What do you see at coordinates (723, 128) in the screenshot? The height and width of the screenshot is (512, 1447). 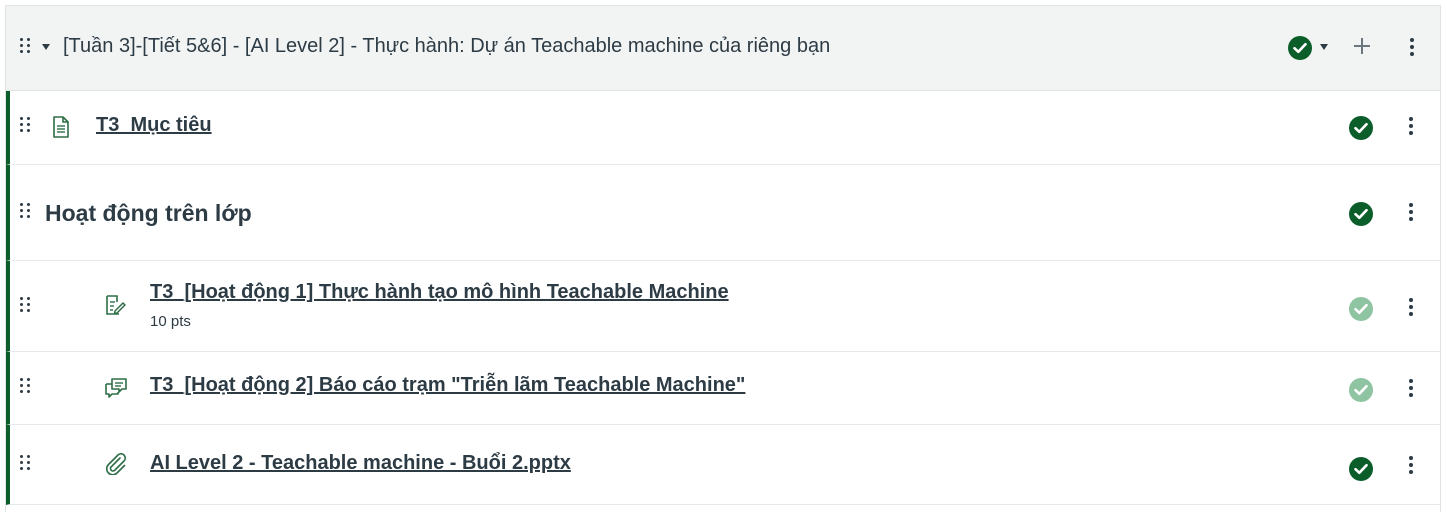 I see `list-item: T3_Mục tiêu` at bounding box center [723, 128].